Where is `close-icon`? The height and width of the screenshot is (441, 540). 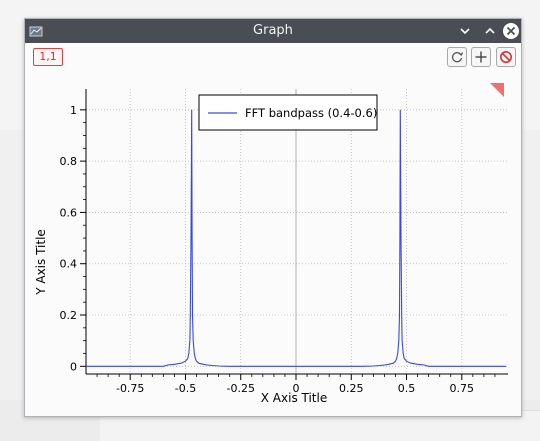 close-icon is located at coordinates (511, 31).